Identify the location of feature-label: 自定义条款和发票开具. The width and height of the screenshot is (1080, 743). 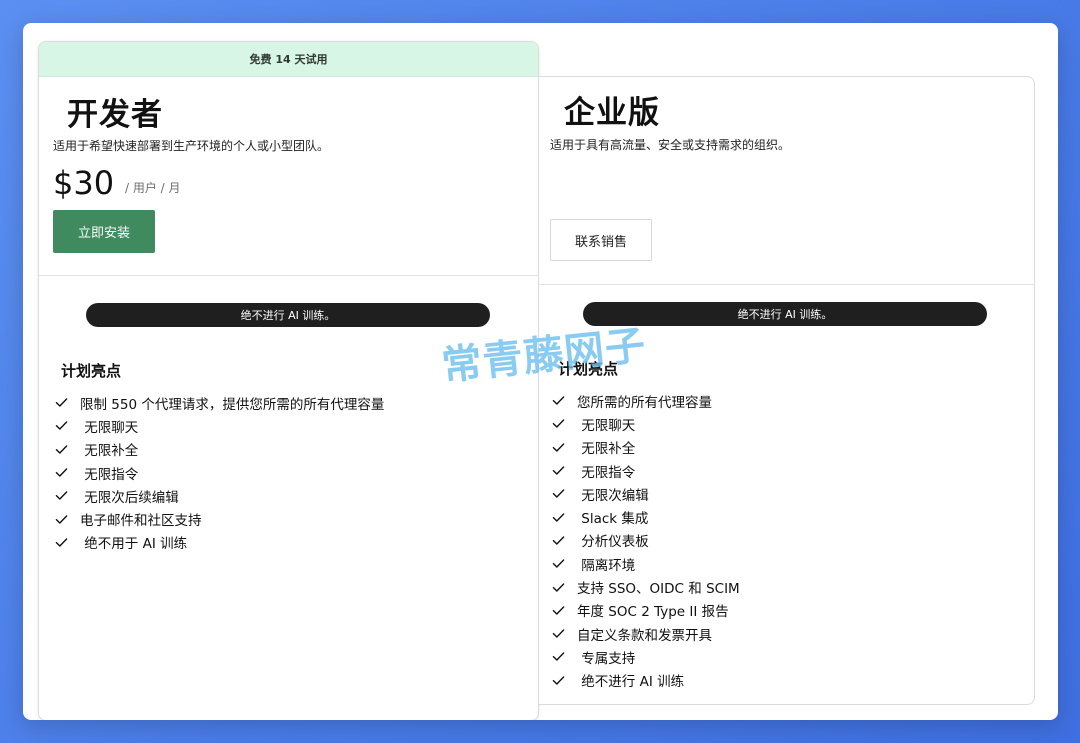
(644, 635).